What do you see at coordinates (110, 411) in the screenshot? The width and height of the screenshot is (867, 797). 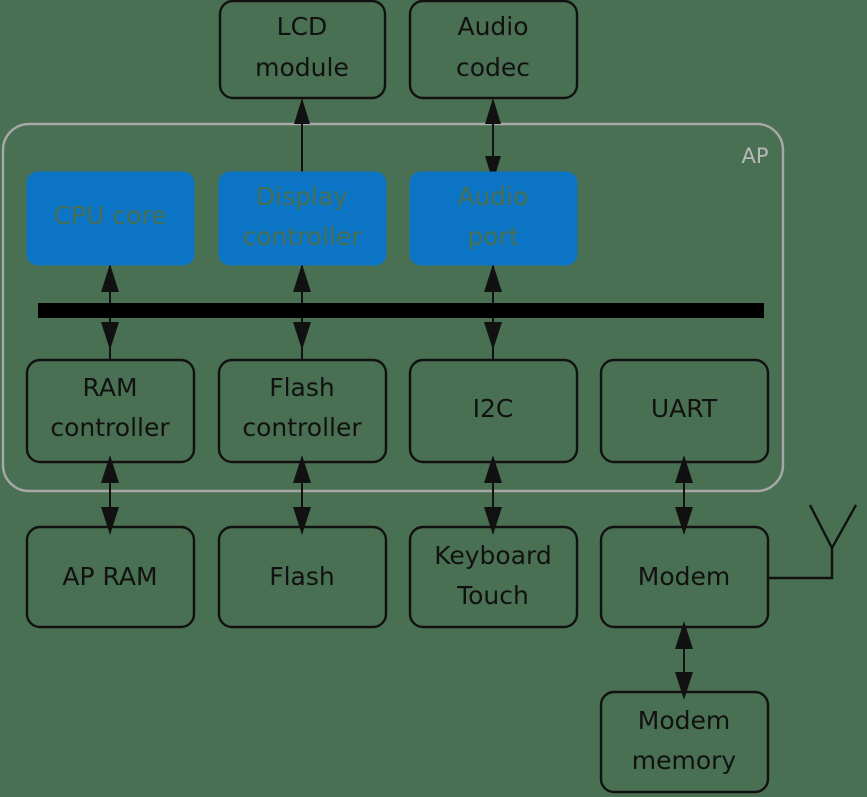 I see `block-ram-controller: RAM controller` at bounding box center [110, 411].